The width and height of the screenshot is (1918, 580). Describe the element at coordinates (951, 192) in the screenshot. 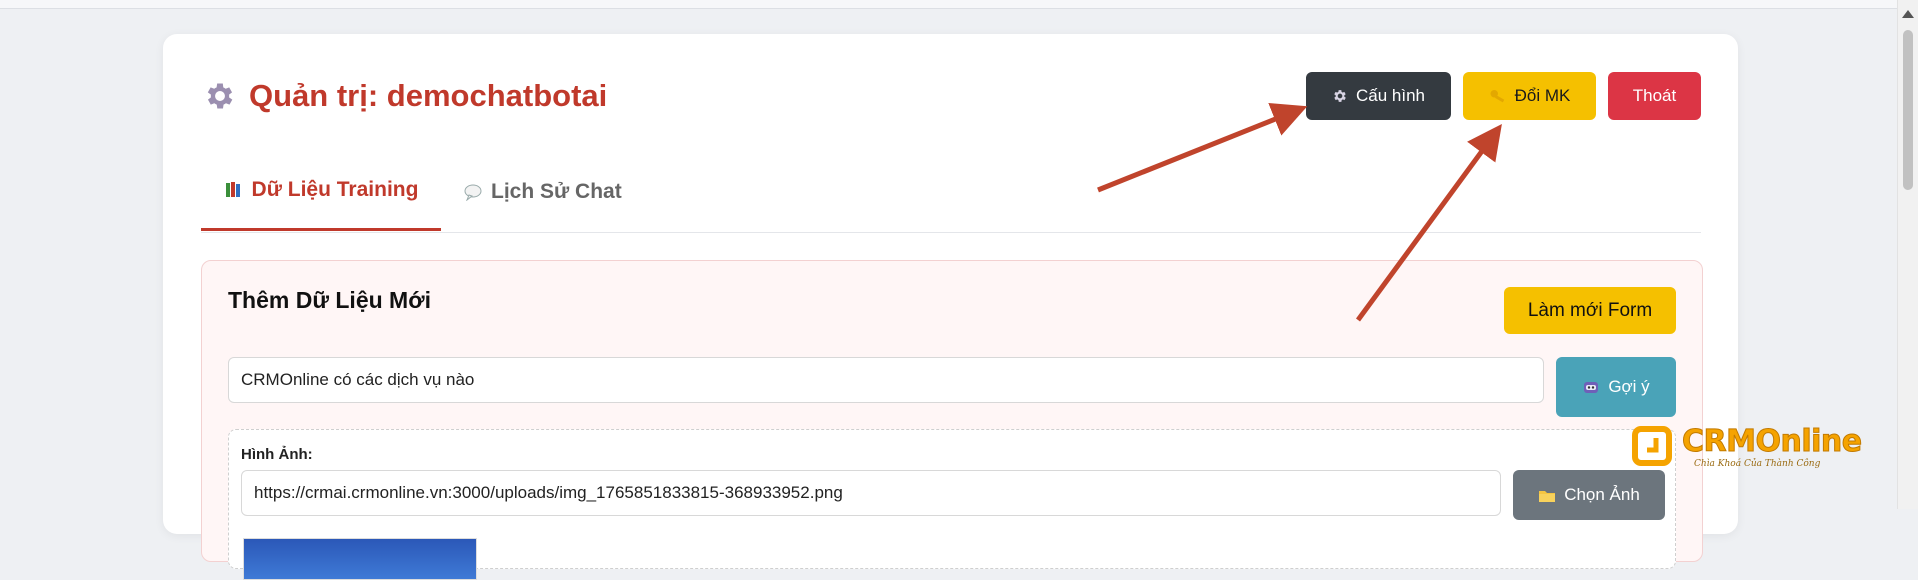

I see `tab-bar: Dữ Liệu Training Lịch Sử Chat` at that location.